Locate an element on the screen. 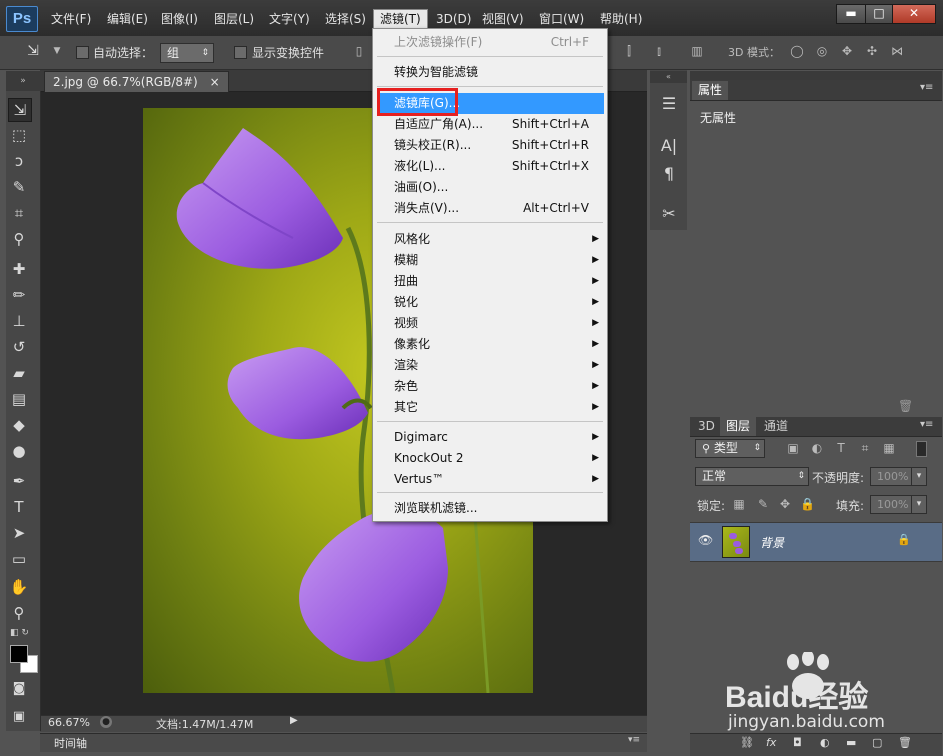 This screenshot has width=943, height=756. menu-item-lens-correction: 镜头校正(R)... Shift+Ctrl+R is located at coordinates (490, 145).